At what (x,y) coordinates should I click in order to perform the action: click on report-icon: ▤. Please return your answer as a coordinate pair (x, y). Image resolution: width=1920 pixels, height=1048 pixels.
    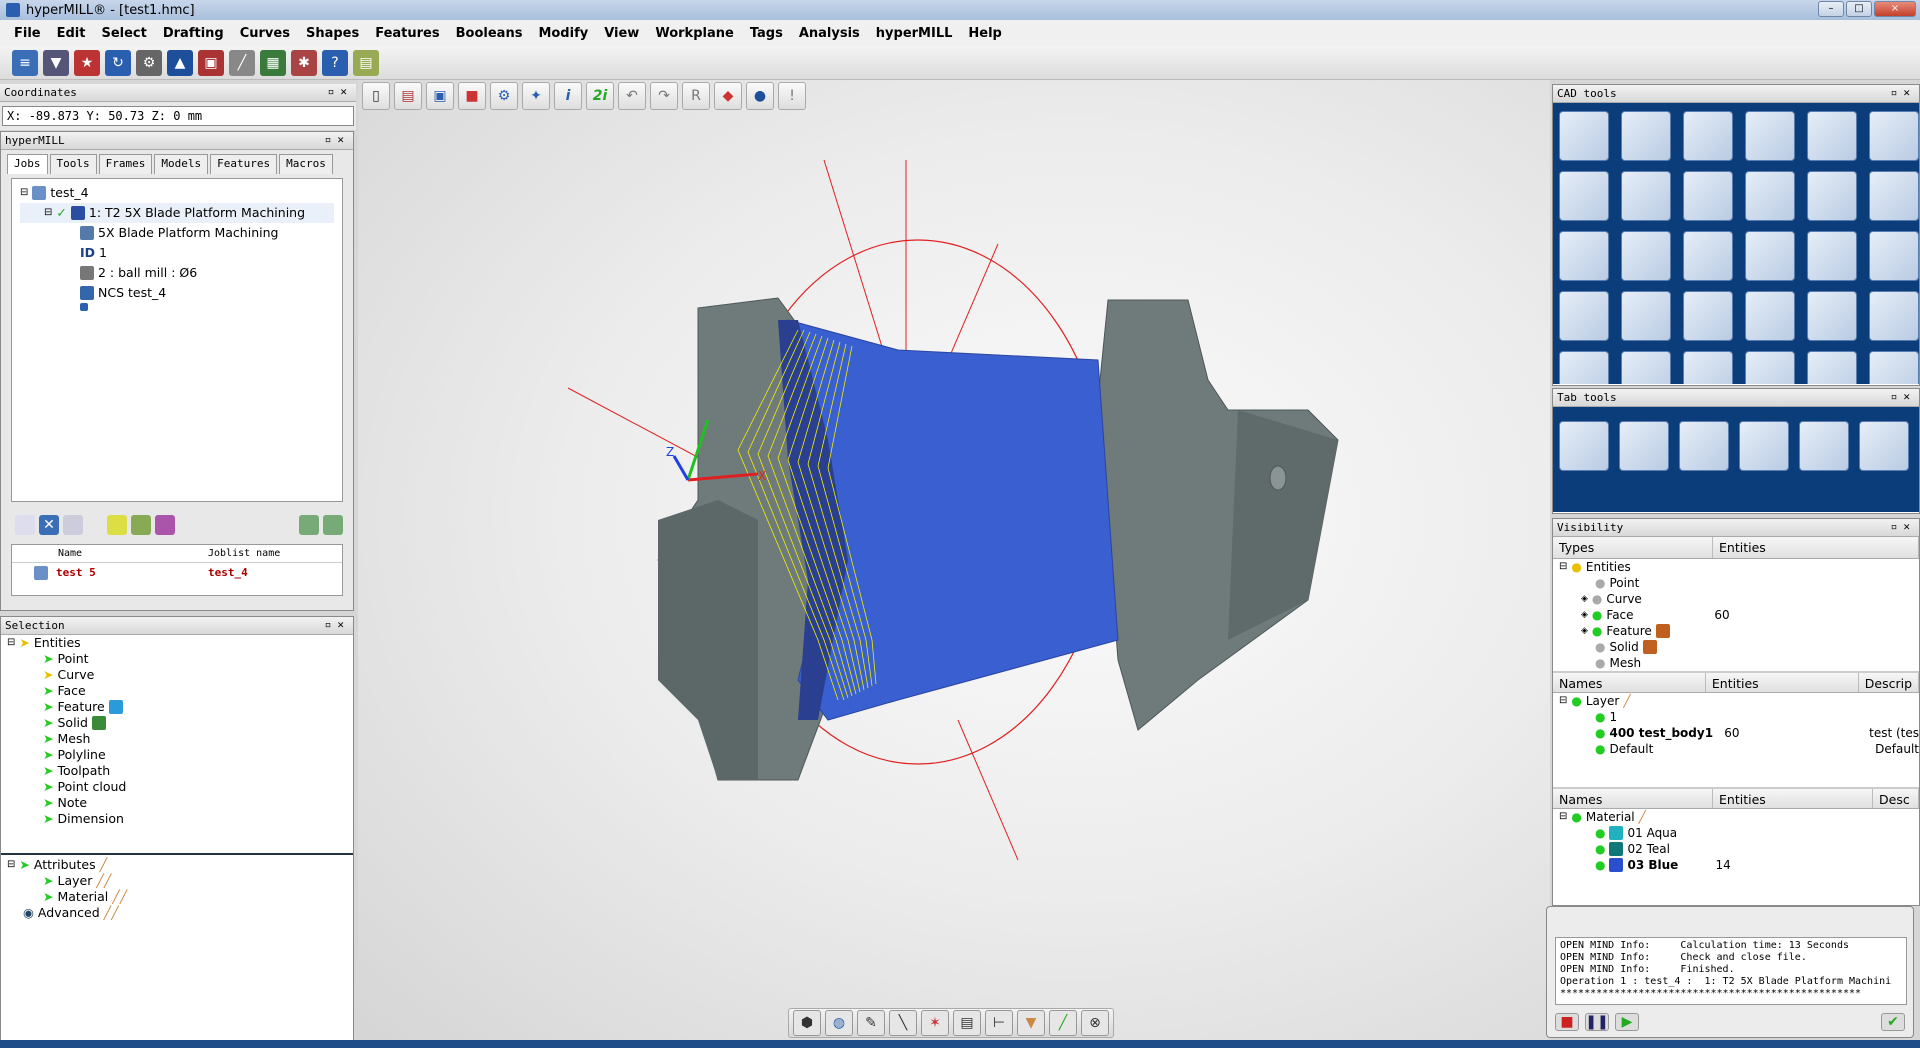
    Looking at the image, I should click on (366, 62).